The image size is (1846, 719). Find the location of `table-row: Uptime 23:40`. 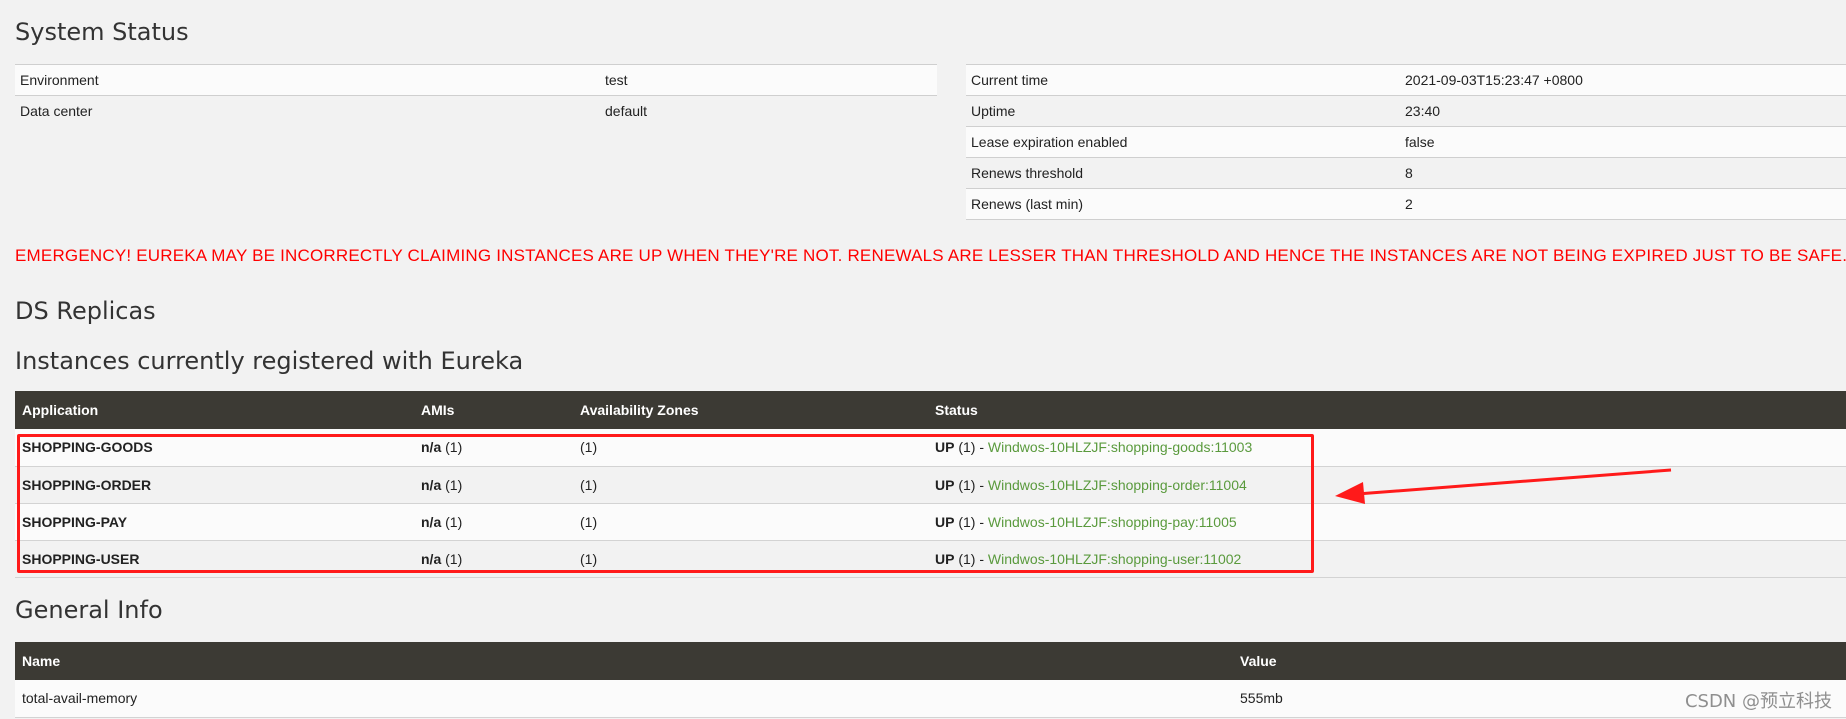

table-row: Uptime 23:40 is located at coordinates (1406, 111).